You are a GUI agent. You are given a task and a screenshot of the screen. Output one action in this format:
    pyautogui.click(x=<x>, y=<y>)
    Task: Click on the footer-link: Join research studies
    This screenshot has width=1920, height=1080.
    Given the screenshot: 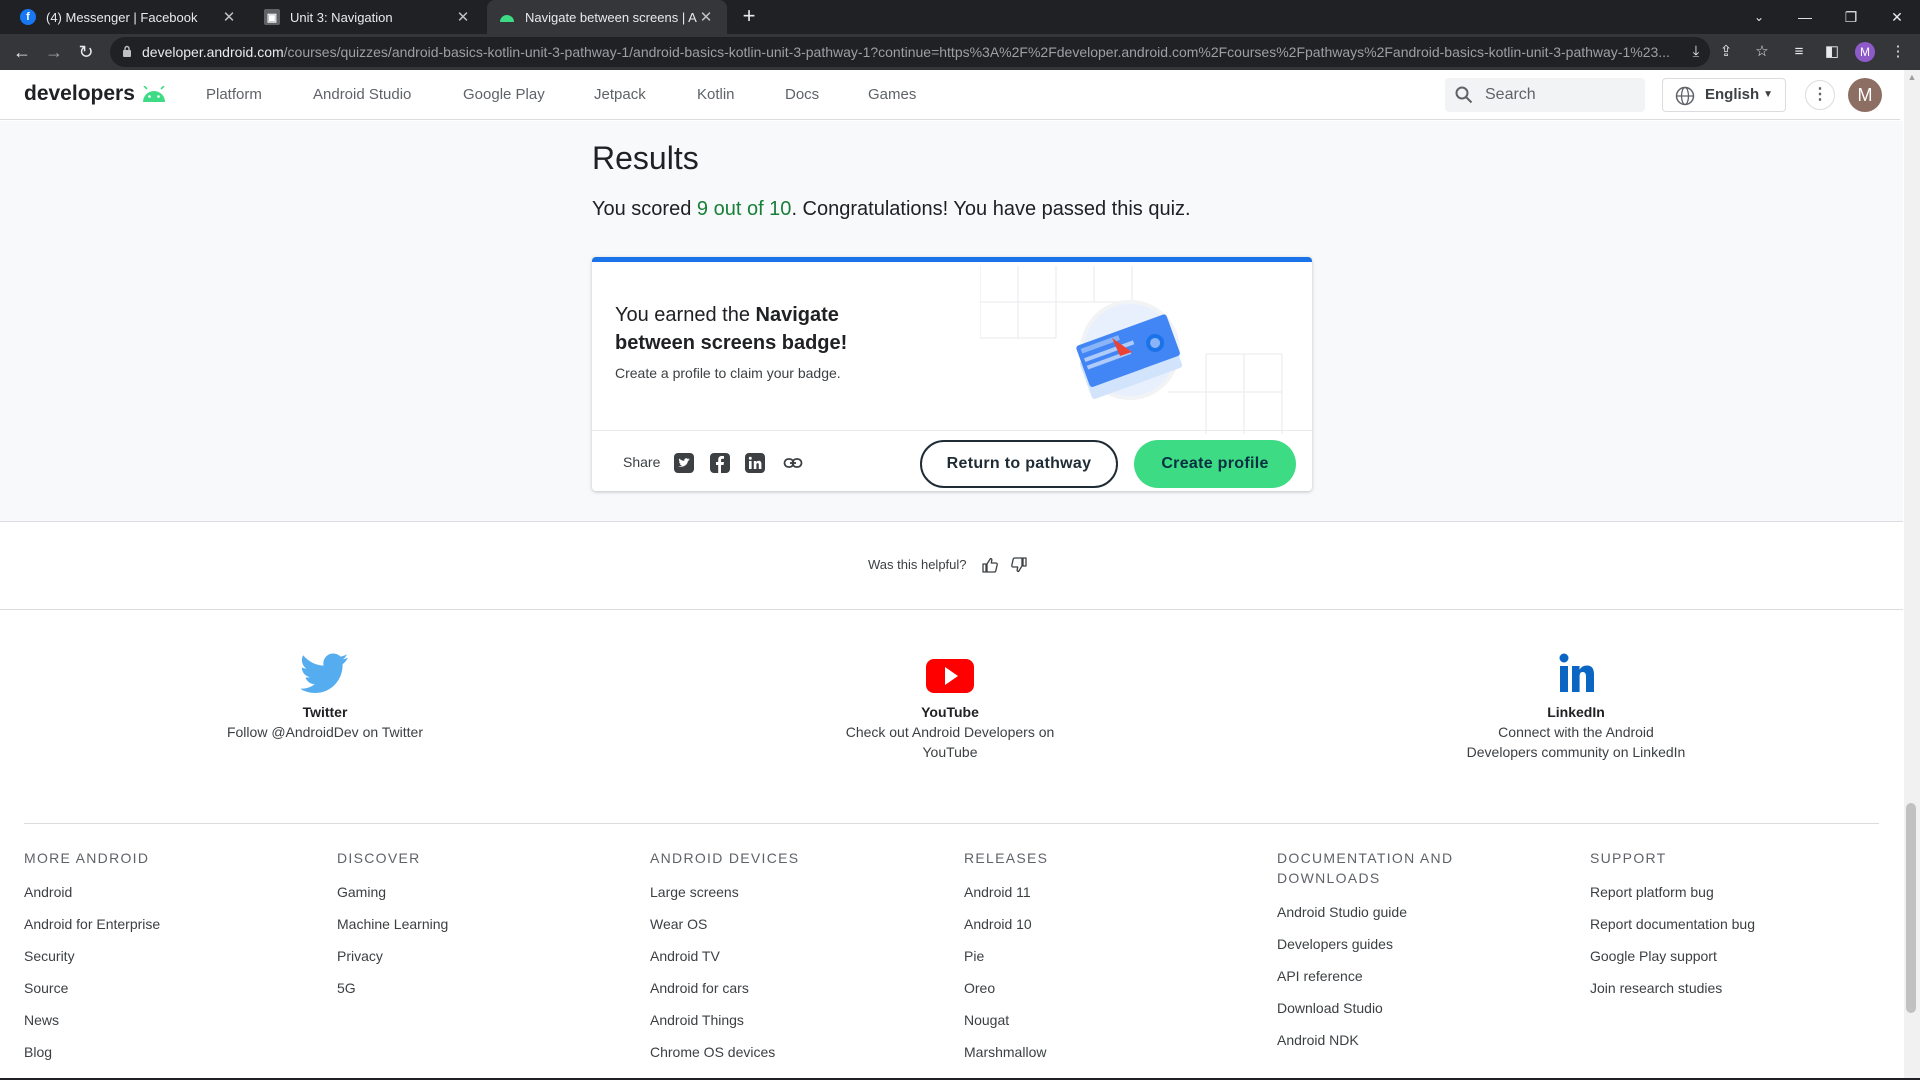 What is the action you would take?
    pyautogui.click(x=1710, y=988)
    